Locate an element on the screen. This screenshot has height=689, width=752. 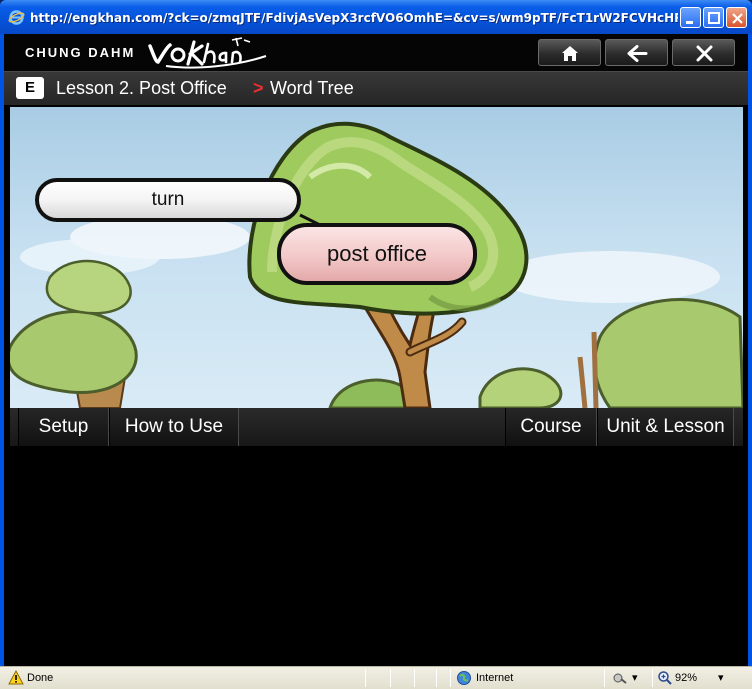
zoom-icon is located at coordinates (665, 678).